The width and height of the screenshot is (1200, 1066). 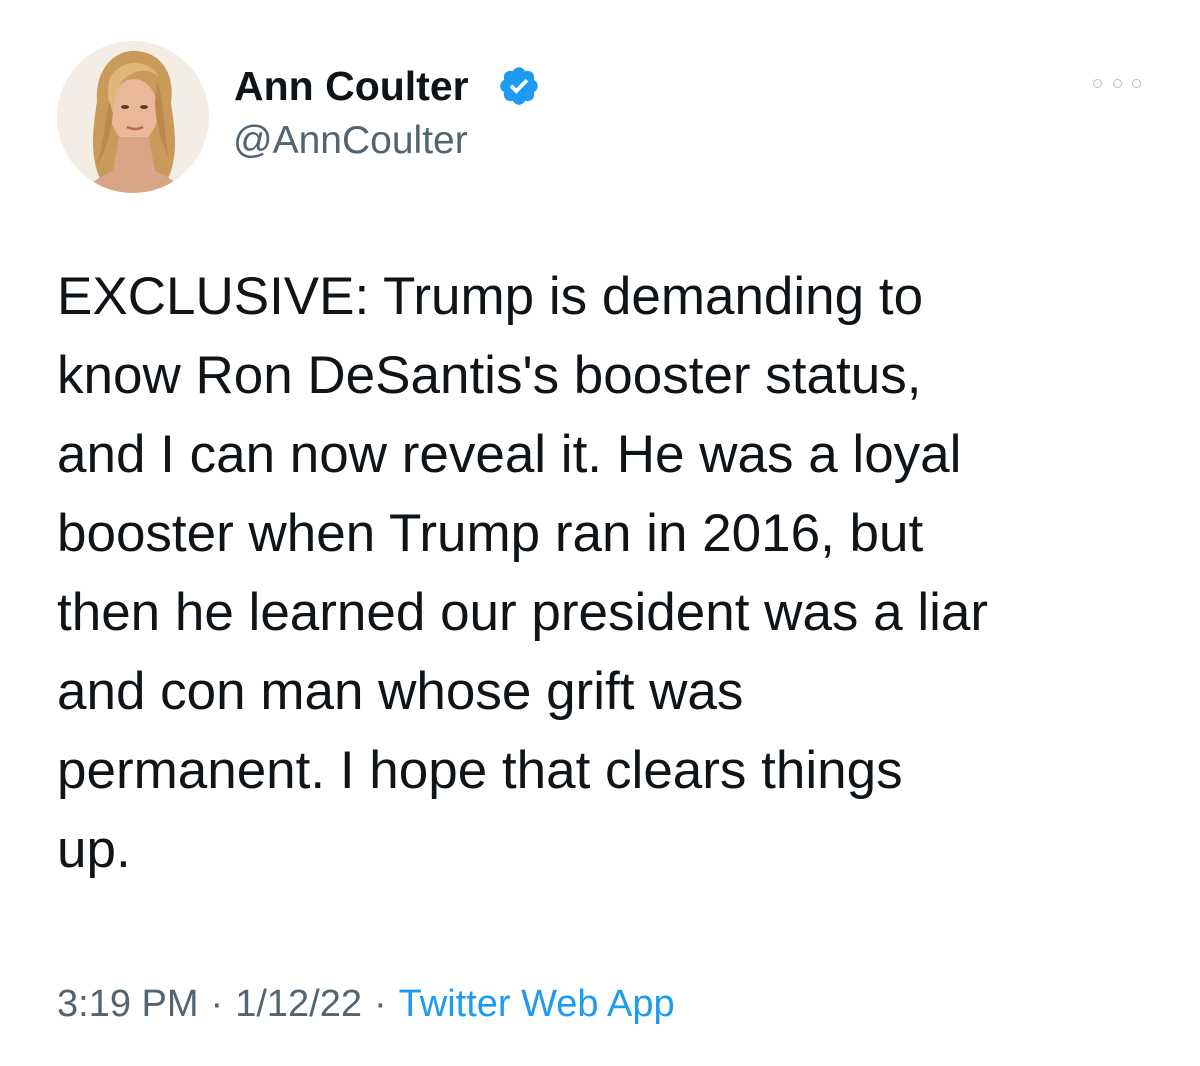 I want to click on tweet-text-line: up., so click(x=94, y=849).